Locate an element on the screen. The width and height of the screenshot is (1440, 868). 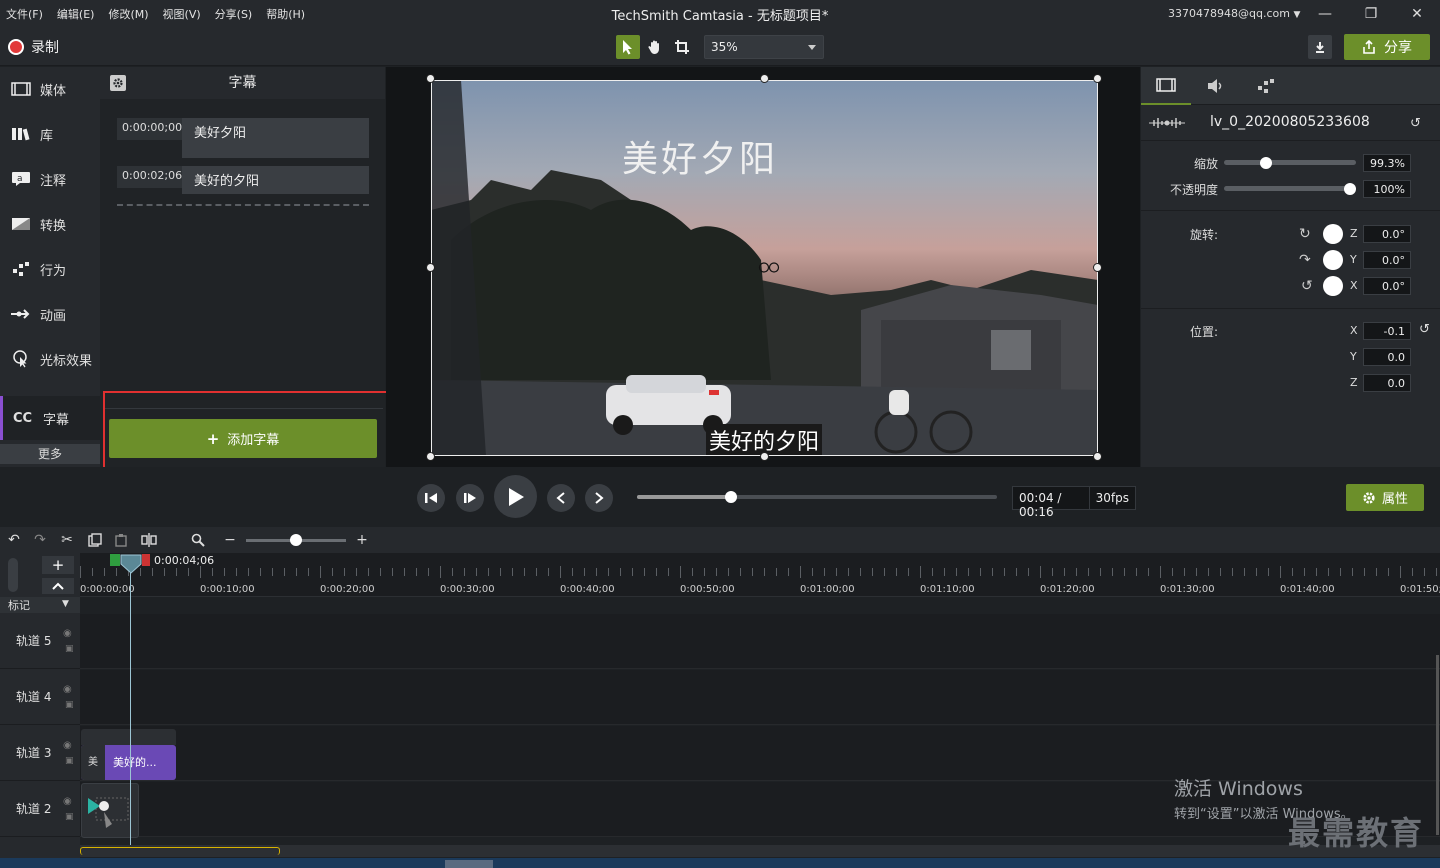
menu-share: 分享(S) is located at coordinates (234, 14).